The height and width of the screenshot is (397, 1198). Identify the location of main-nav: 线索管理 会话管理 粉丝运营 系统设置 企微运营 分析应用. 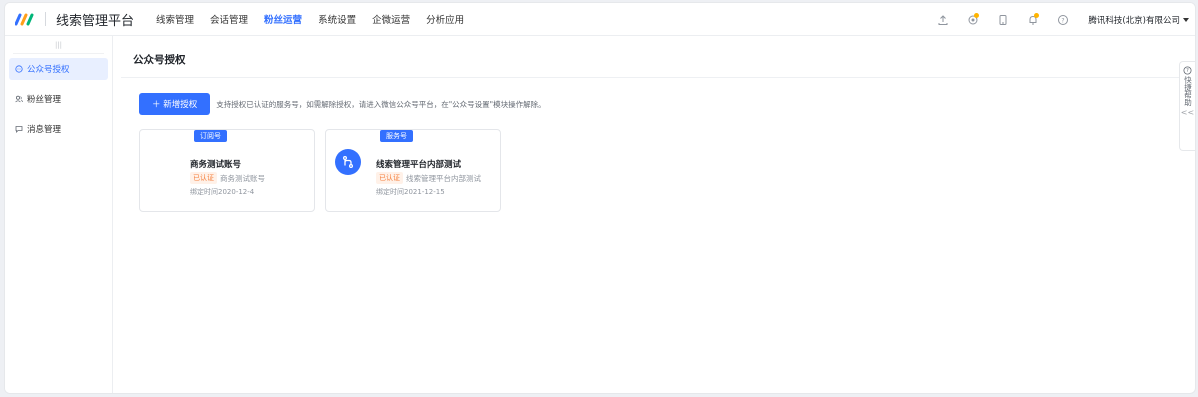
(310, 19).